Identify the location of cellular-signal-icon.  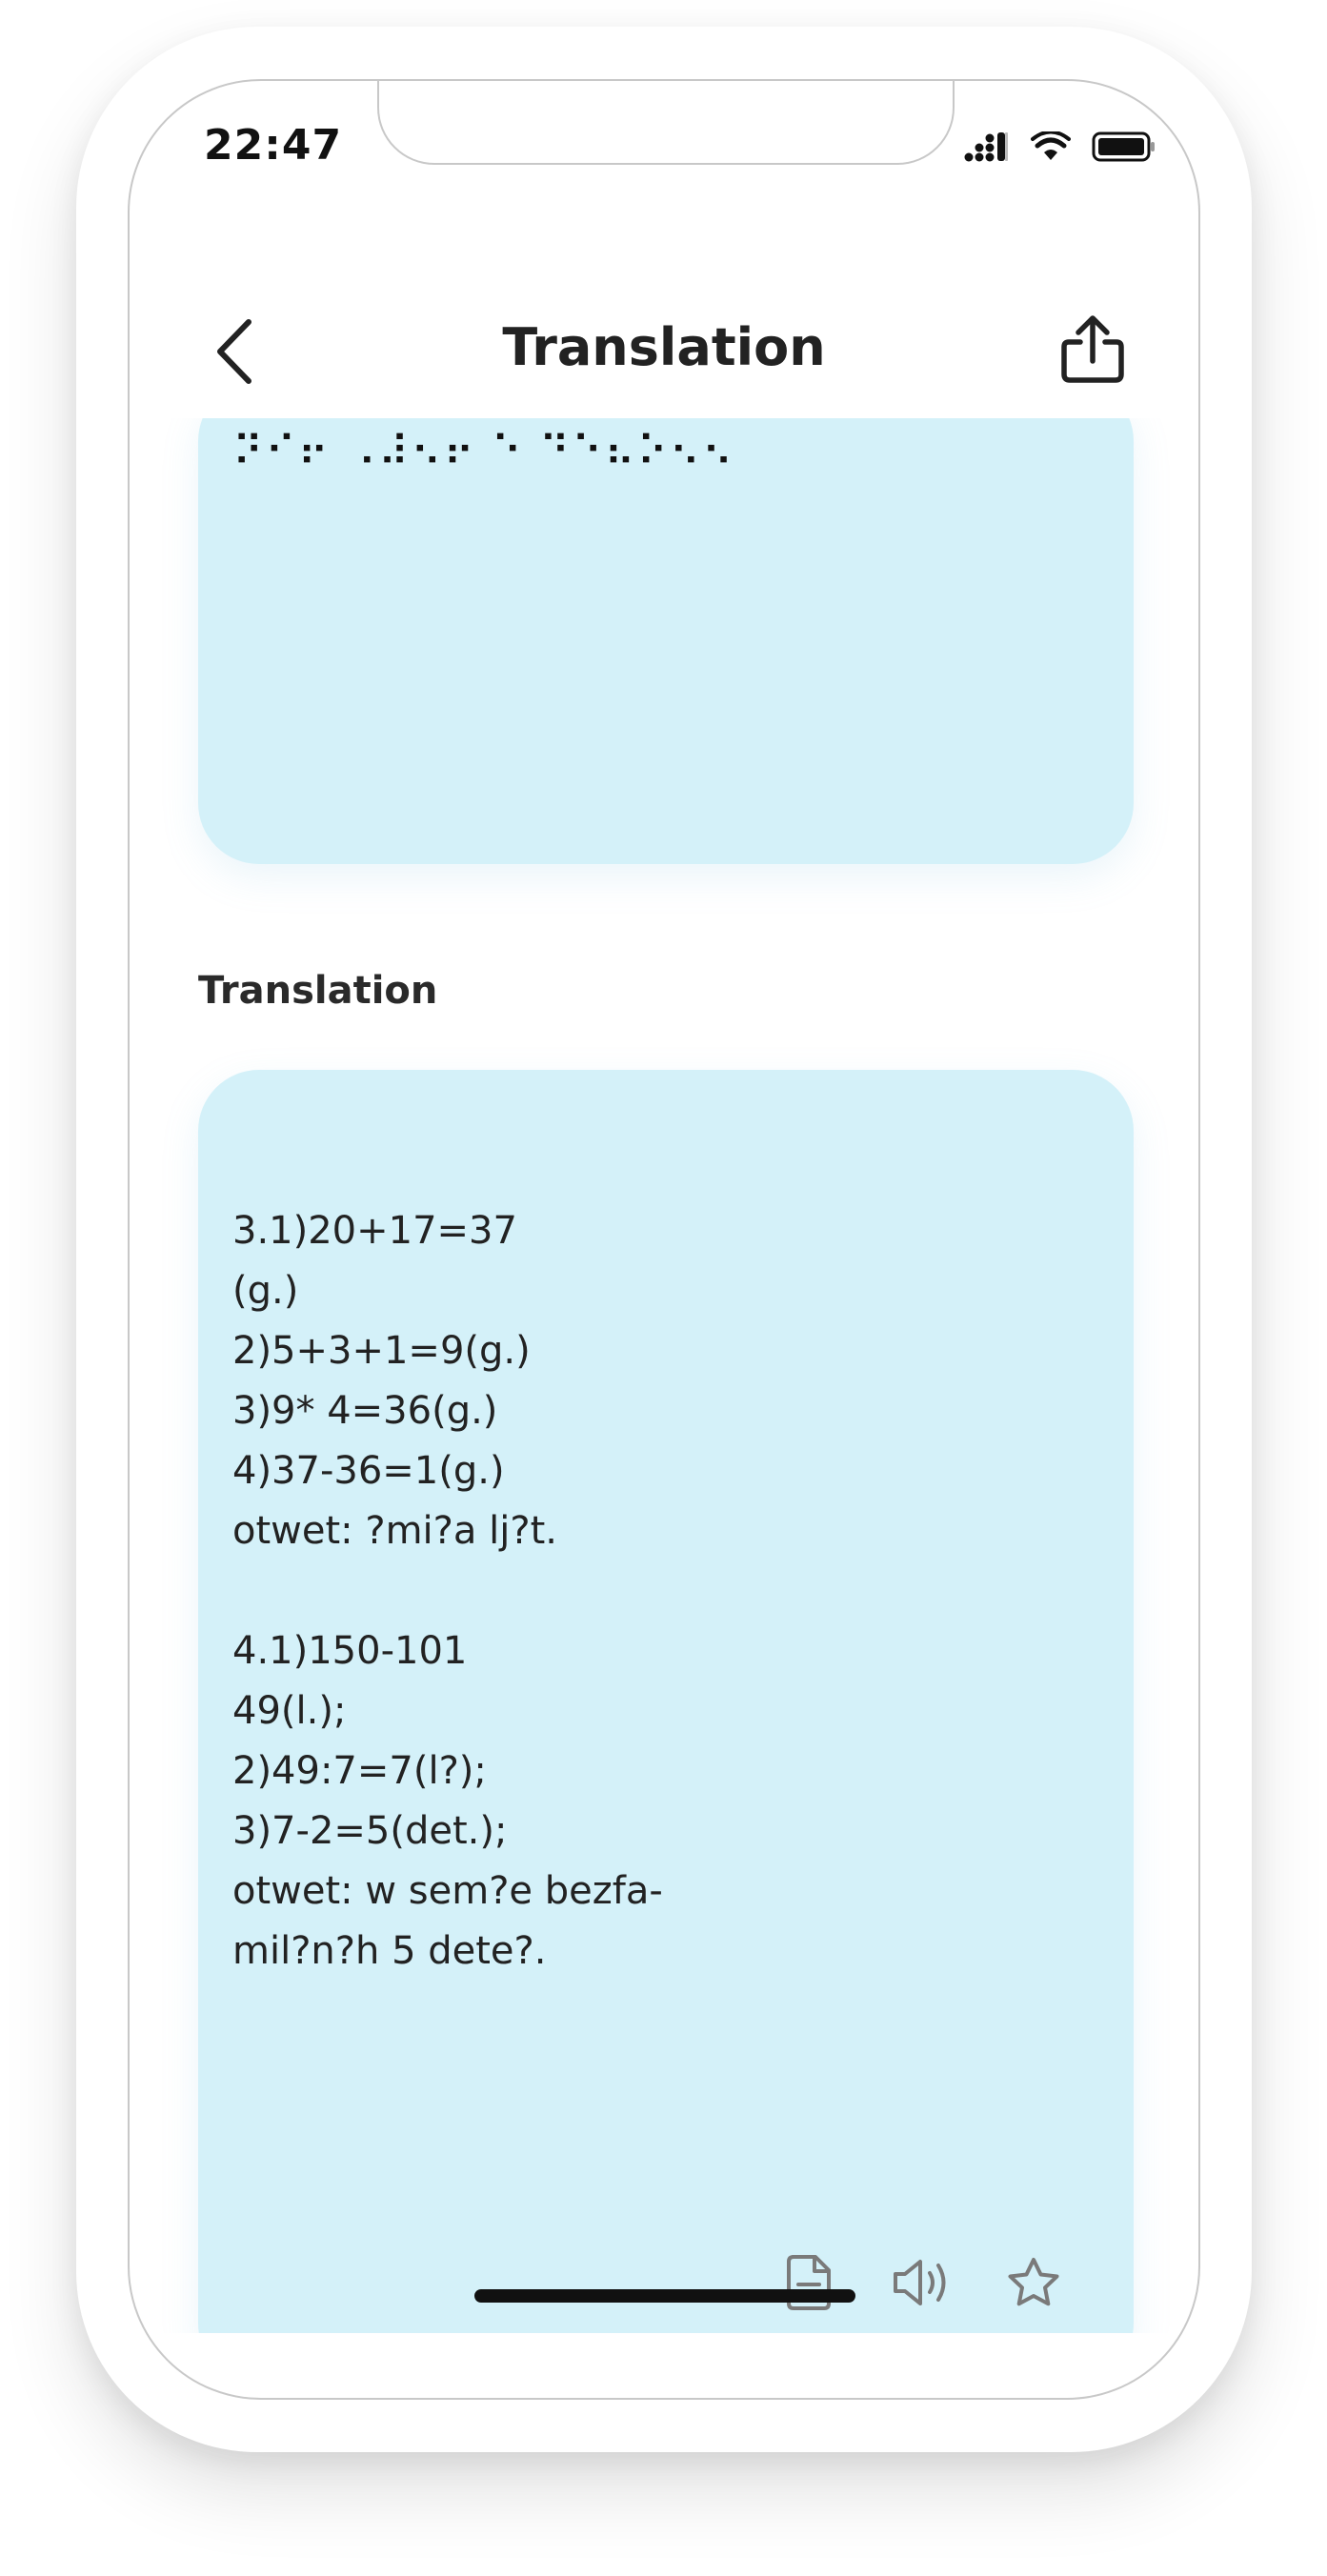
(987, 149).